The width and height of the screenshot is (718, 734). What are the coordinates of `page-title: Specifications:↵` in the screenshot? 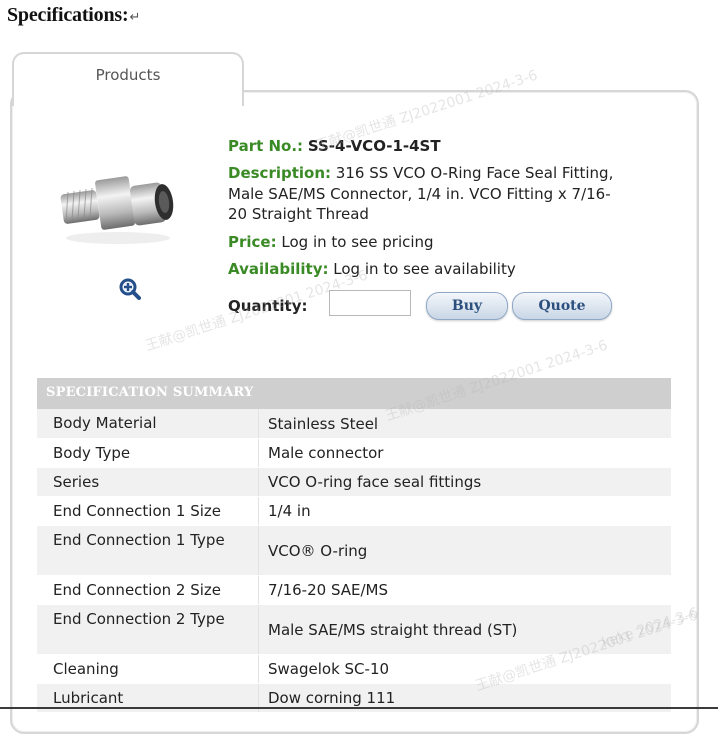 It's located at (73, 15).